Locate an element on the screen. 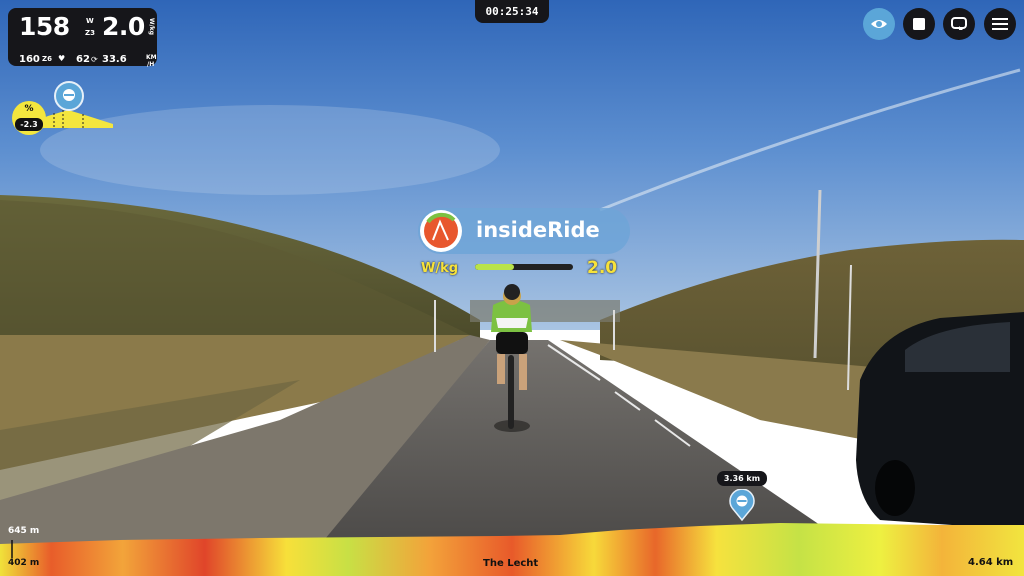 This screenshot has width=1024, height=576. wkg-value: 2.0 is located at coordinates (123, 26).